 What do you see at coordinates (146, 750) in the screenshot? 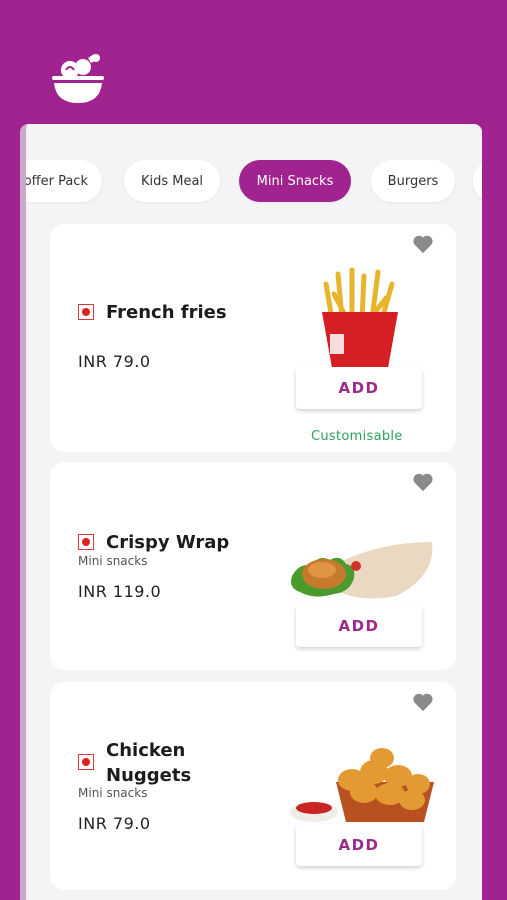
I see `item-name-line1: Chicken` at bounding box center [146, 750].